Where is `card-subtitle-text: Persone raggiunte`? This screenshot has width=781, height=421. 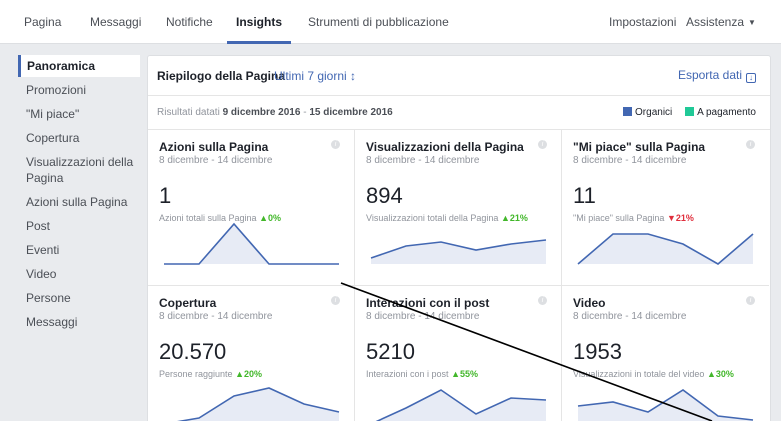 card-subtitle-text: Persone raggiunte is located at coordinates (196, 374).